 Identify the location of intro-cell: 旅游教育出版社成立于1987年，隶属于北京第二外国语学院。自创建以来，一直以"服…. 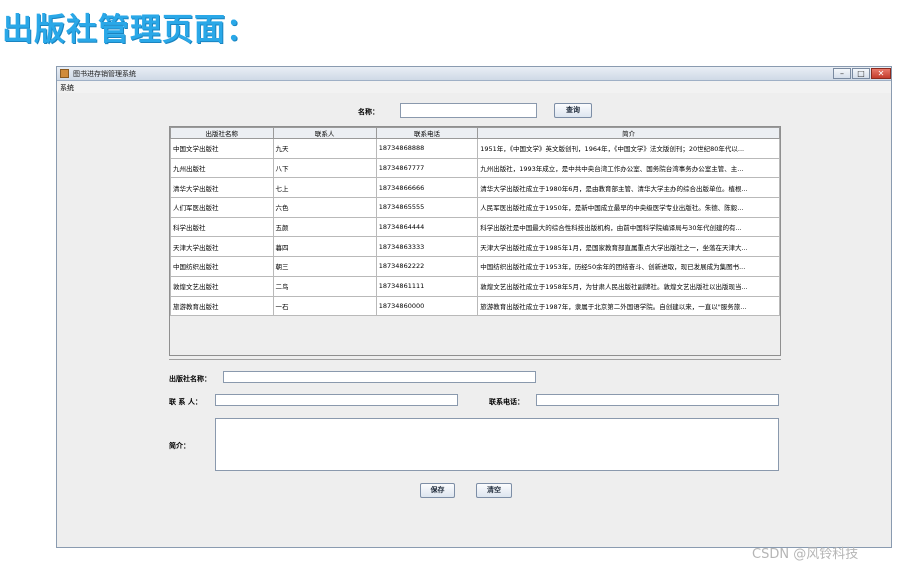
(628, 306).